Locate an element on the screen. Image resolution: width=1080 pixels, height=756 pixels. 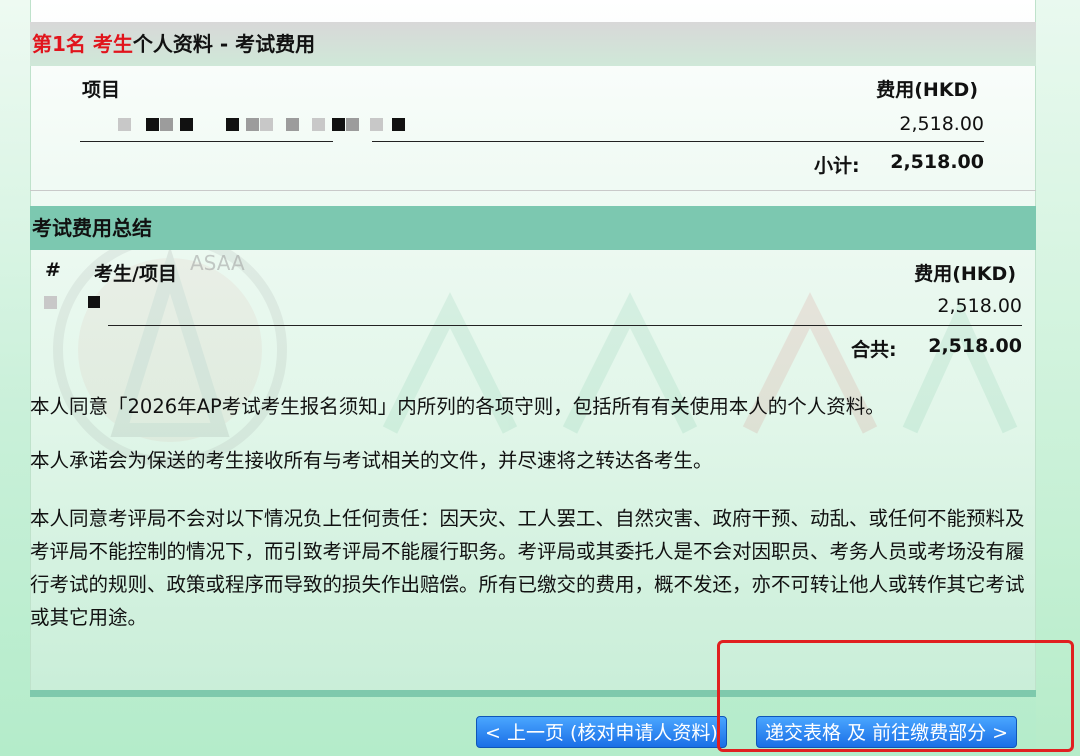
subtotal-label: 小计: is located at coordinates (837, 166).